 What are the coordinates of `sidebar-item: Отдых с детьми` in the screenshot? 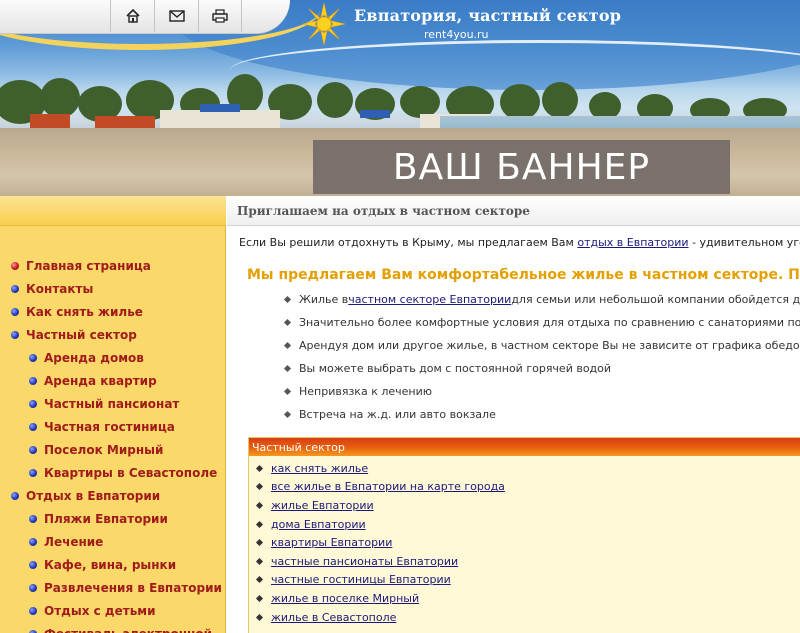 It's located at (113, 610).